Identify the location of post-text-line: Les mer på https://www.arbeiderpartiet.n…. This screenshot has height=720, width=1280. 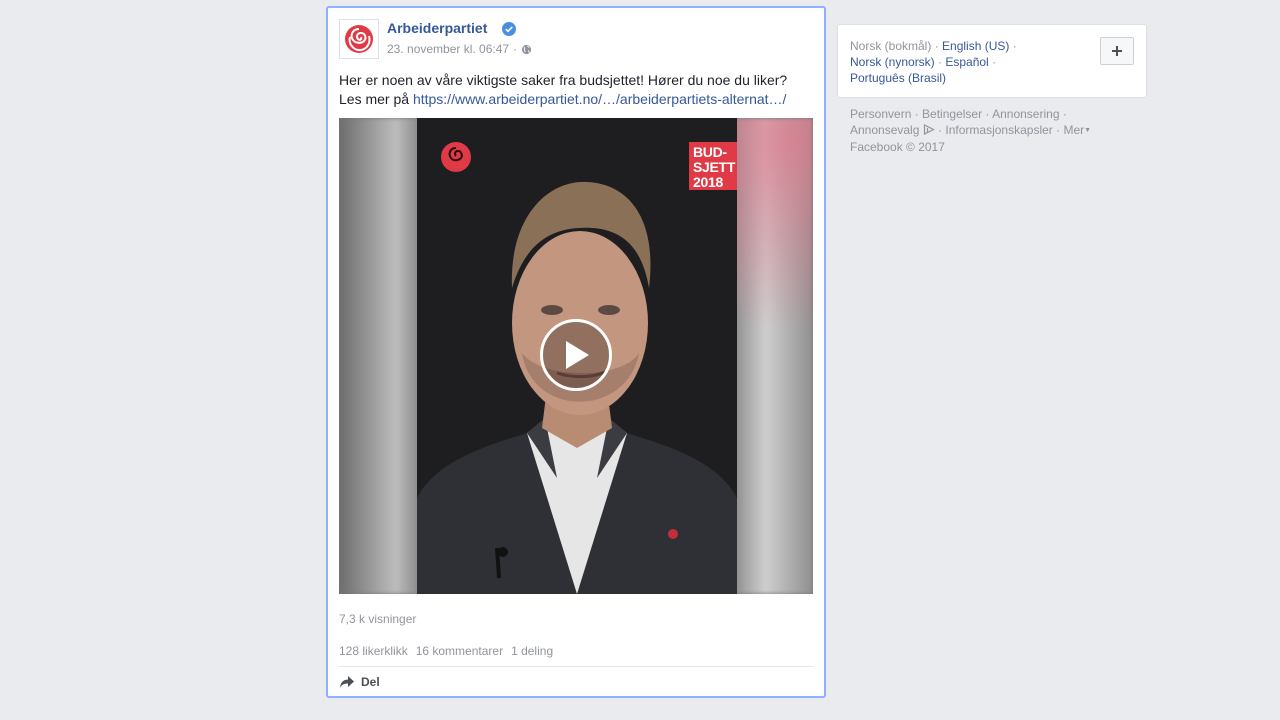
(571, 99).